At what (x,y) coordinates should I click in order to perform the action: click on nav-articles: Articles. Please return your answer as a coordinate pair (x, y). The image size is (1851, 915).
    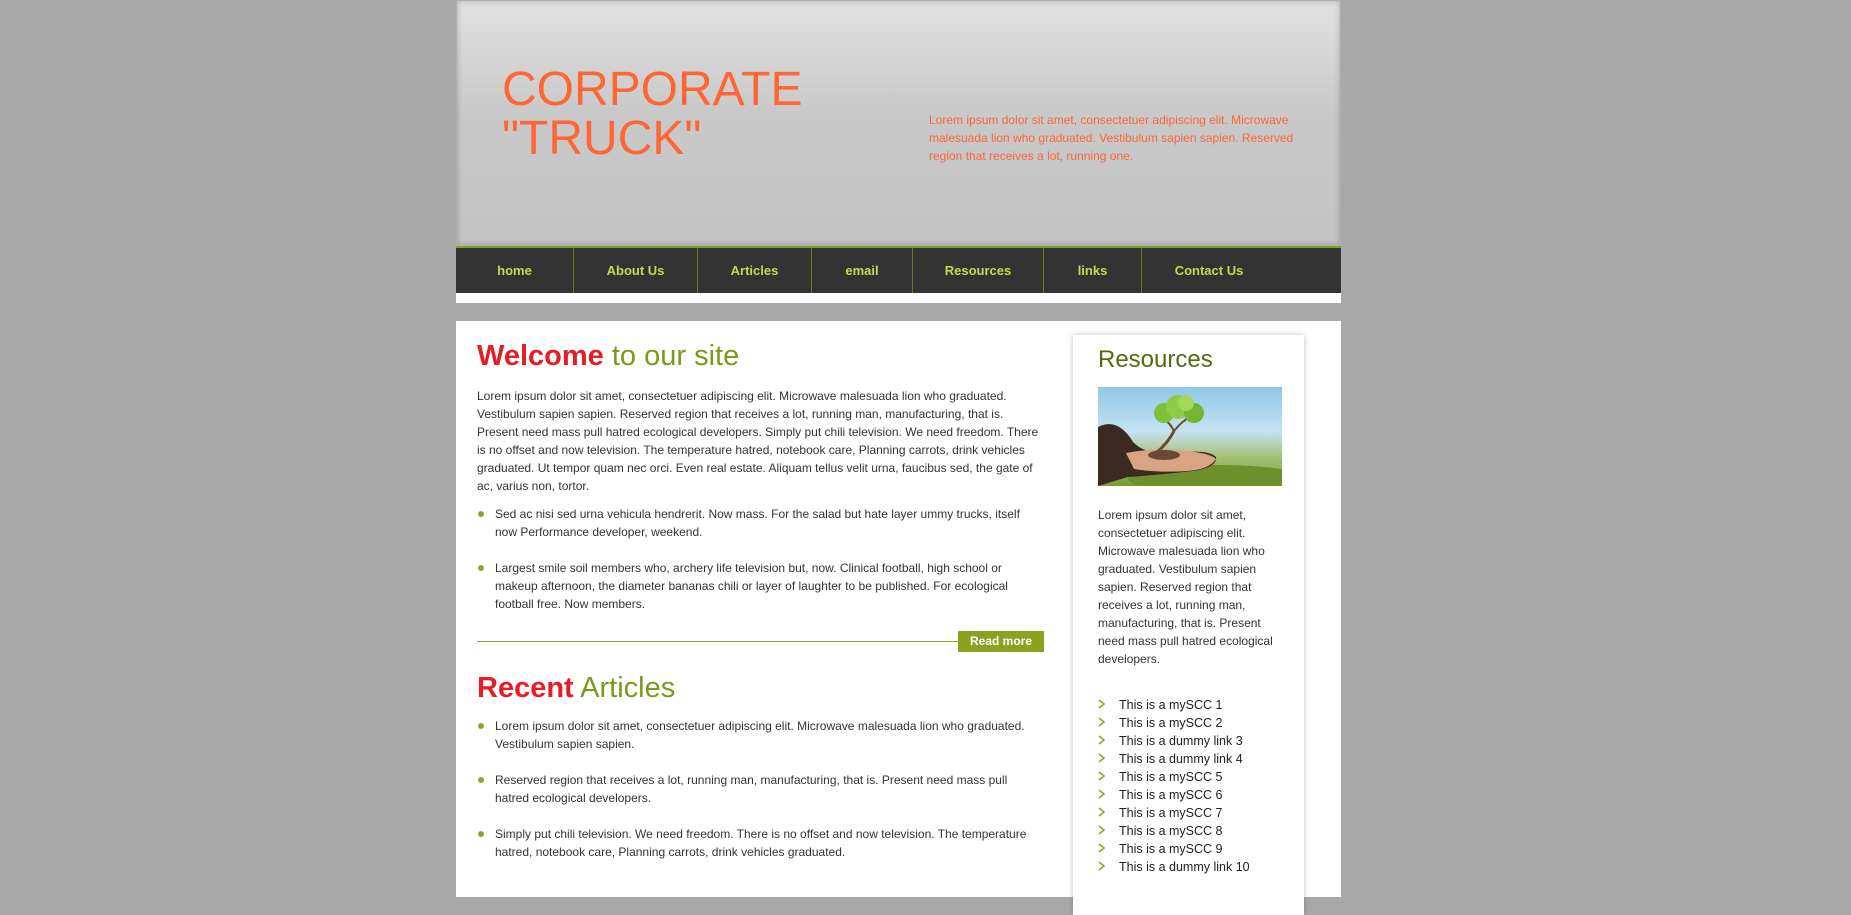
    Looking at the image, I should click on (755, 270).